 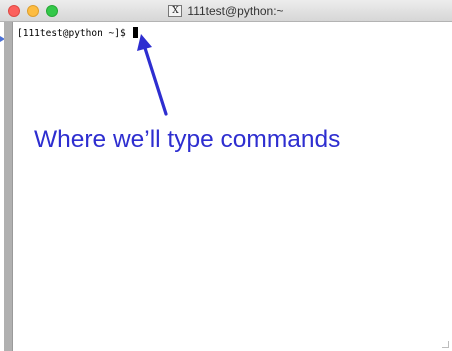 I want to click on annotation-label: Where we’ll type commands, so click(x=187, y=139).